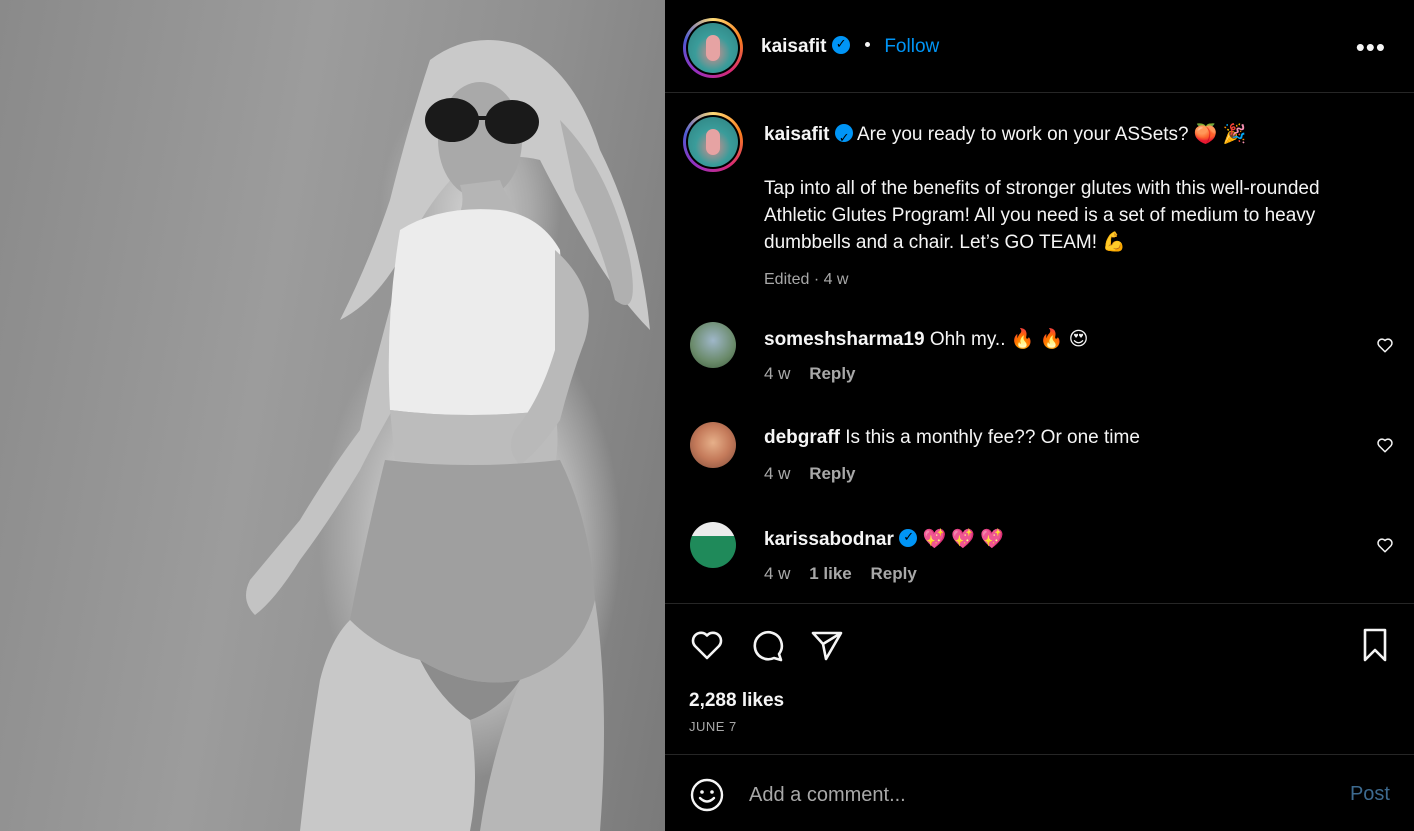 This screenshot has width=1414, height=831. I want to click on follow-button: Follow, so click(911, 46).